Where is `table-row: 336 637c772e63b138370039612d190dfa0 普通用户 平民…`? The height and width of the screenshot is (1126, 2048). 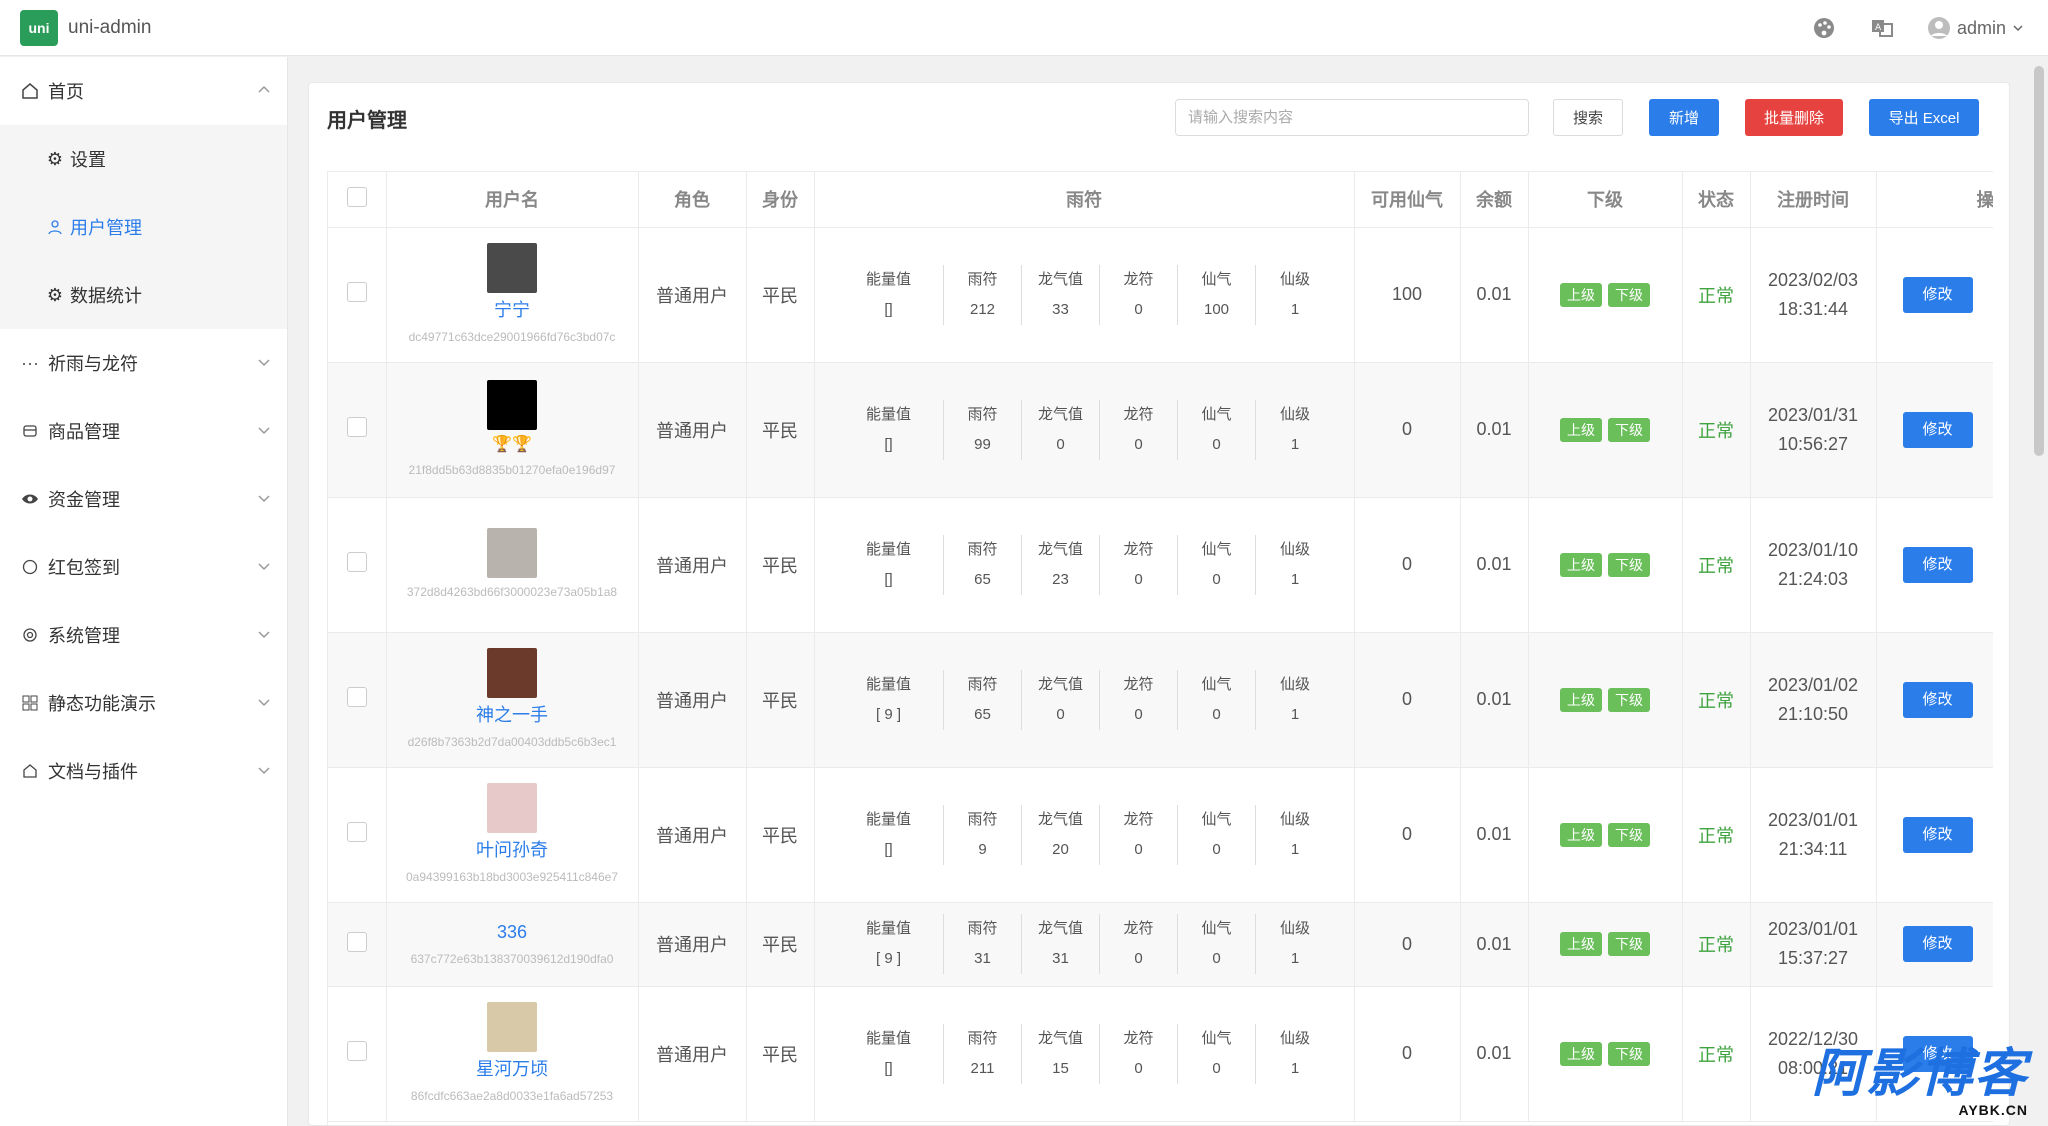 table-row: 336 637c772e63b138370039612d190dfa0 普通用户 平民… is located at coordinates (1160, 944).